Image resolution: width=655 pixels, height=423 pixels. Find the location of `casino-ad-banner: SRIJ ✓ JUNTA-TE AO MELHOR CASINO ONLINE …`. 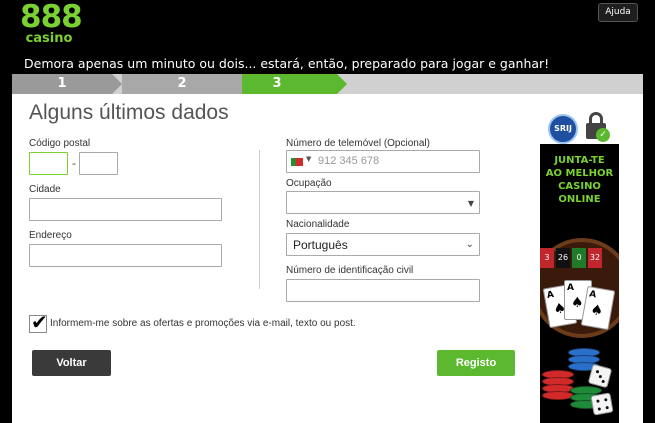

casino-ad-banner: SRIJ ✓ JUNTA-TE AO MELHOR CASINO ONLINE … is located at coordinates (579, 263).